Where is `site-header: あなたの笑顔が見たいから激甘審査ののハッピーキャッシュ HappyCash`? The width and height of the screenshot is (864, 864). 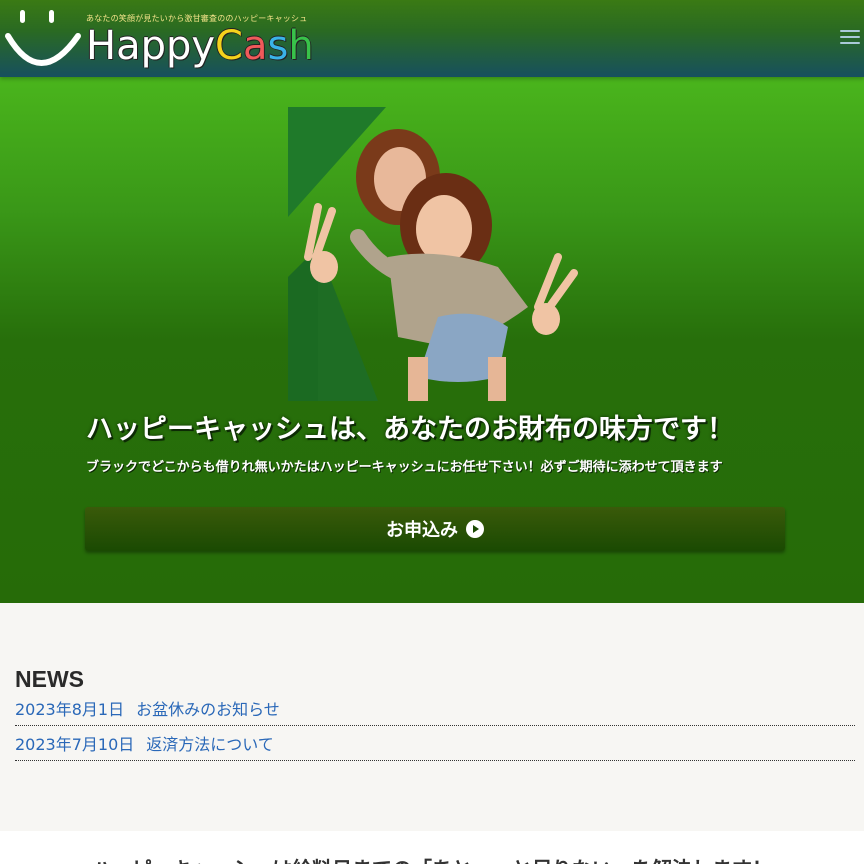
site-header: あなたの笑顔が見たいから激甘審査ののハッピーキャッシュ HappyCash is located at coordinates (432, 38).